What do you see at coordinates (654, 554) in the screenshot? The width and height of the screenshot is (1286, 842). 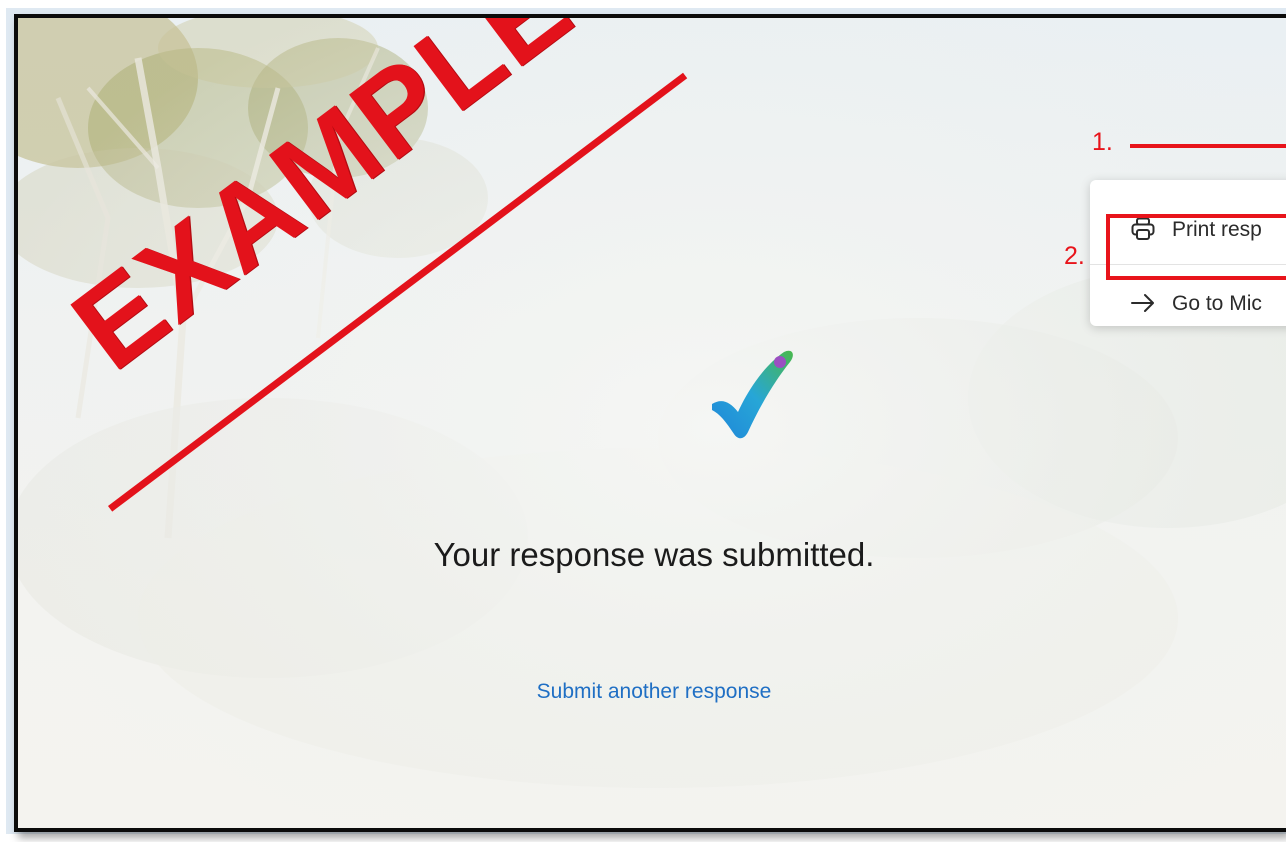 I see `confirmation-message: Your response was submitted.` at bounding box center [654, 554].